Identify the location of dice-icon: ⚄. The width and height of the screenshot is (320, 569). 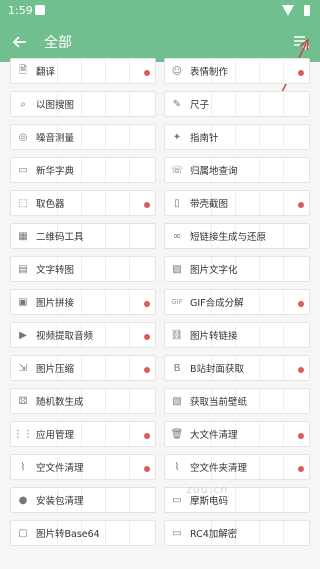
(23, 401).